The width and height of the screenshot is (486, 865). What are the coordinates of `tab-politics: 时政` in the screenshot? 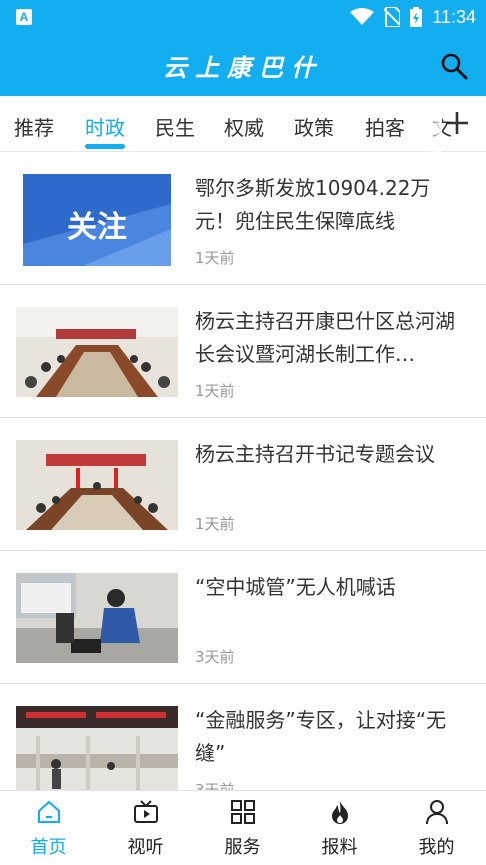 It's located at (105, 126).